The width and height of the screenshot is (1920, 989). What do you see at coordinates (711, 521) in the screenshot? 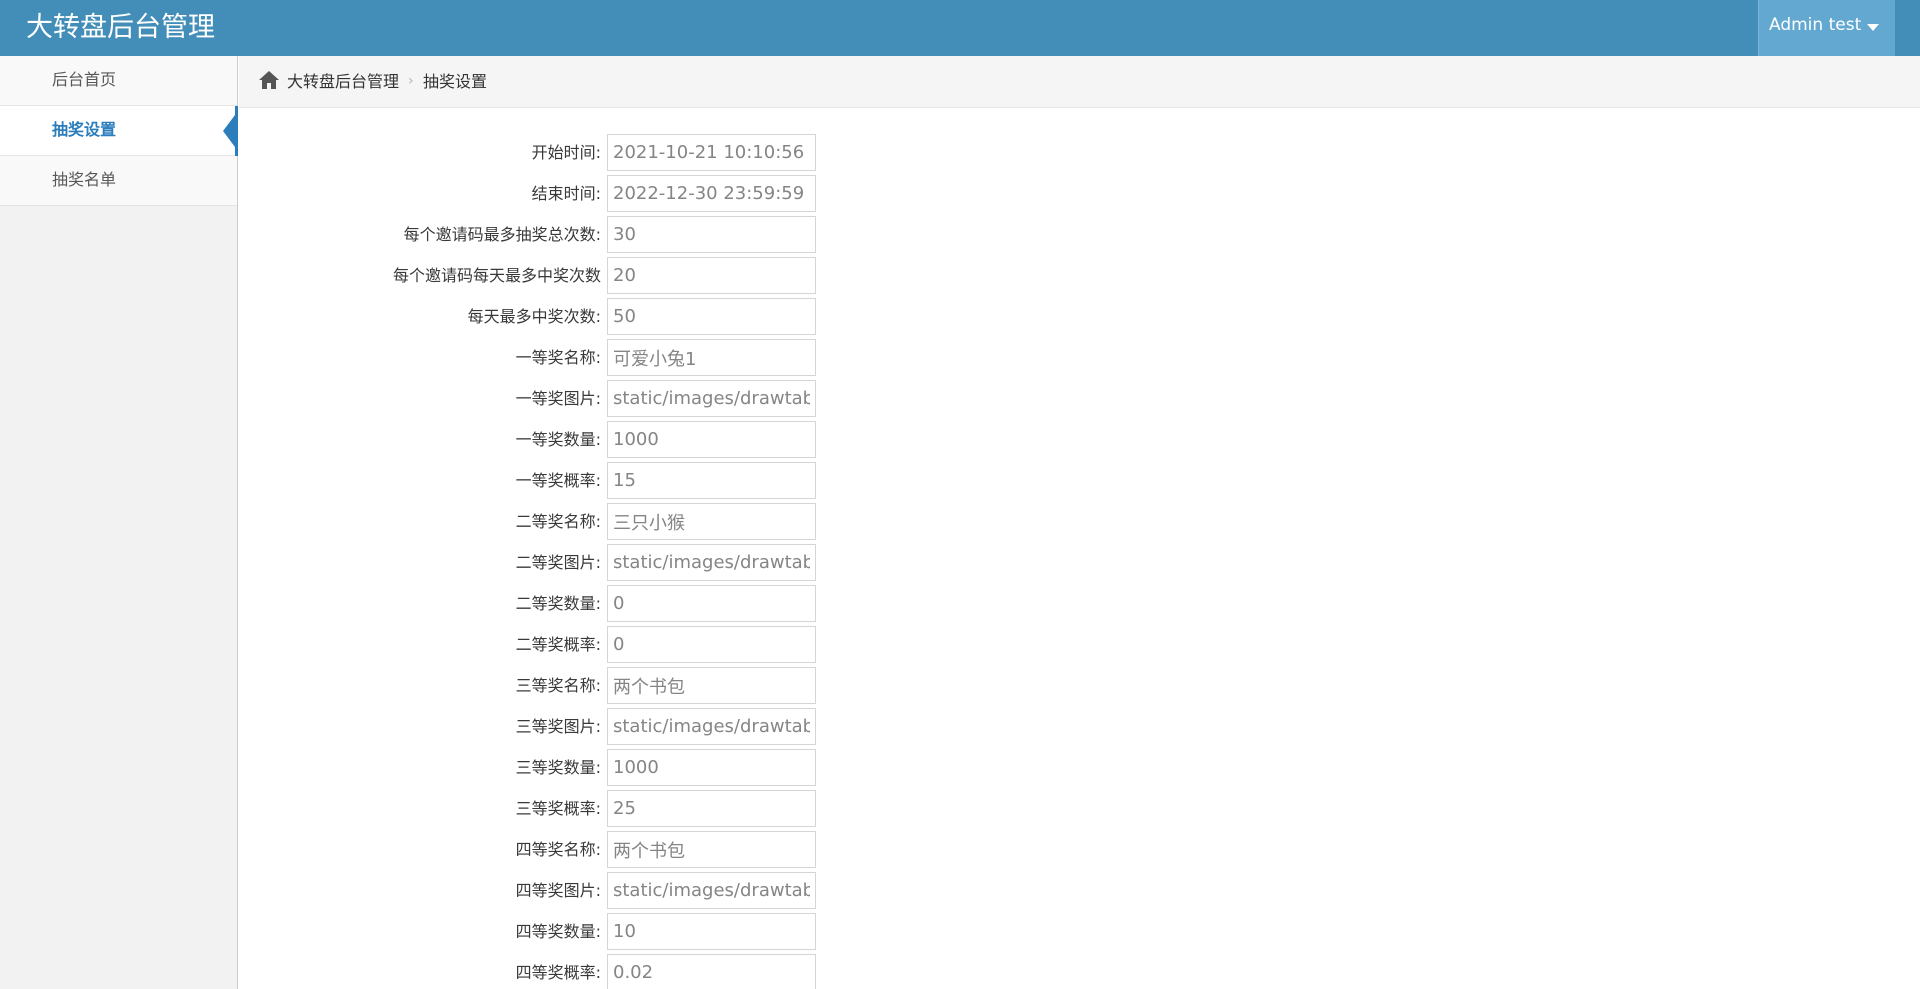
I see `prize2-name-input` at bounding box center [711, 521].